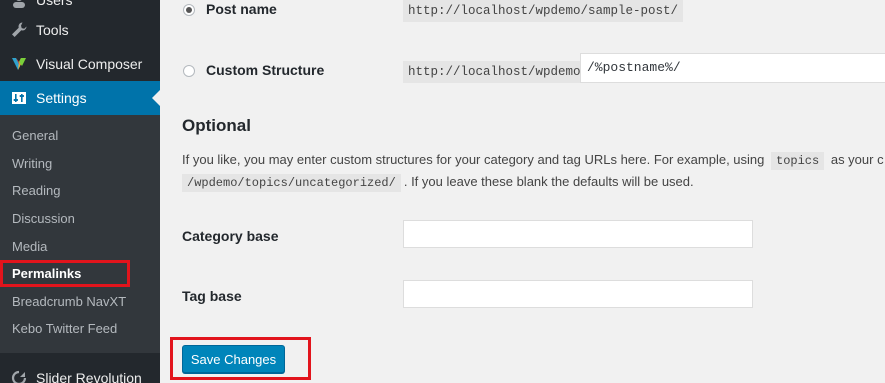 Image resolution: width=885 pixels, height=383 pixels. What do you see at coordinates (69, 302) in the screenshot?
I see `submenu-item-breadcrumb-navxt: Breadcrumb NavXT` at bounding box center [69, 302].